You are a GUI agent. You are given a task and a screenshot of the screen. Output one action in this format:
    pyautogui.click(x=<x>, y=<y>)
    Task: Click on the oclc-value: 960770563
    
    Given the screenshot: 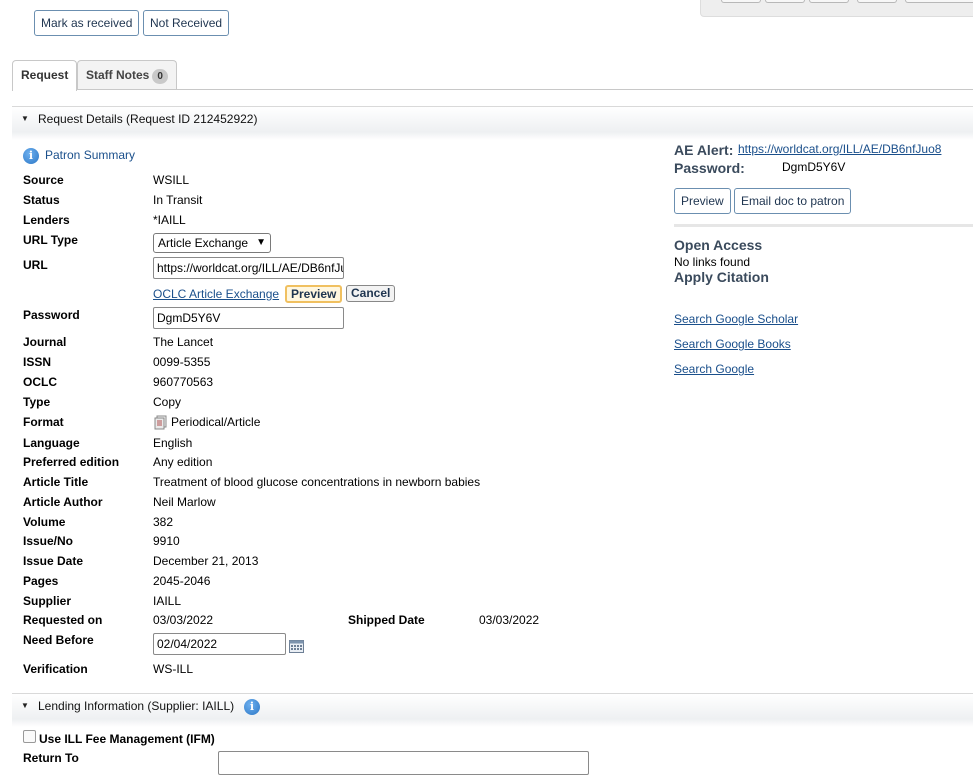 What is the action you would take?
    pyautogui.click(x=183, y=382)
    